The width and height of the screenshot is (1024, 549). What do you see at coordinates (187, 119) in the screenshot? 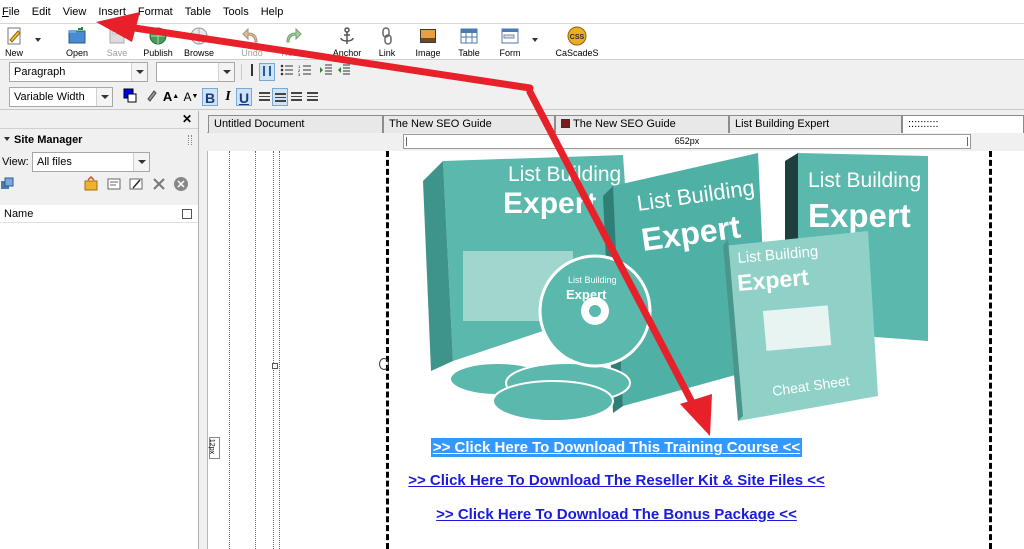
I see `close-icon: ✕` at bounding box center [187, 119].